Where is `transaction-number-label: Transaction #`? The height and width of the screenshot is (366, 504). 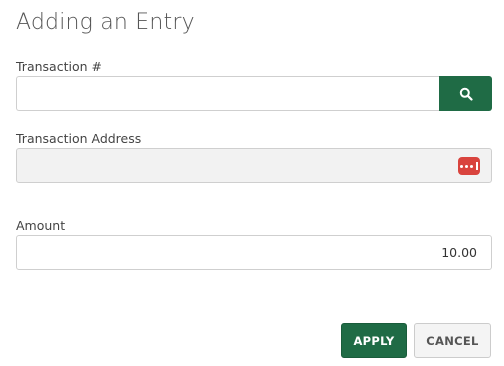
transaction-number-label: Transaction # is located at coordinates (59, 66).